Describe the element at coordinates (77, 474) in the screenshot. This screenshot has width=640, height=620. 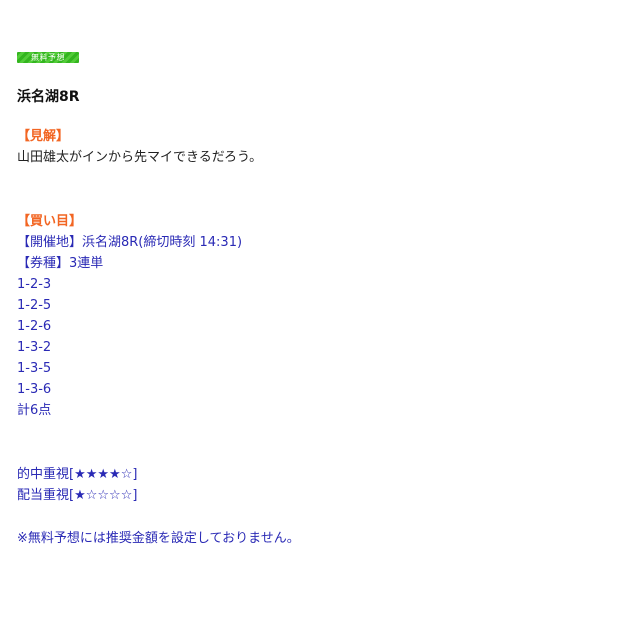
I see `hit-rate-rating: 的中重視[★★★★☆]` at that location.